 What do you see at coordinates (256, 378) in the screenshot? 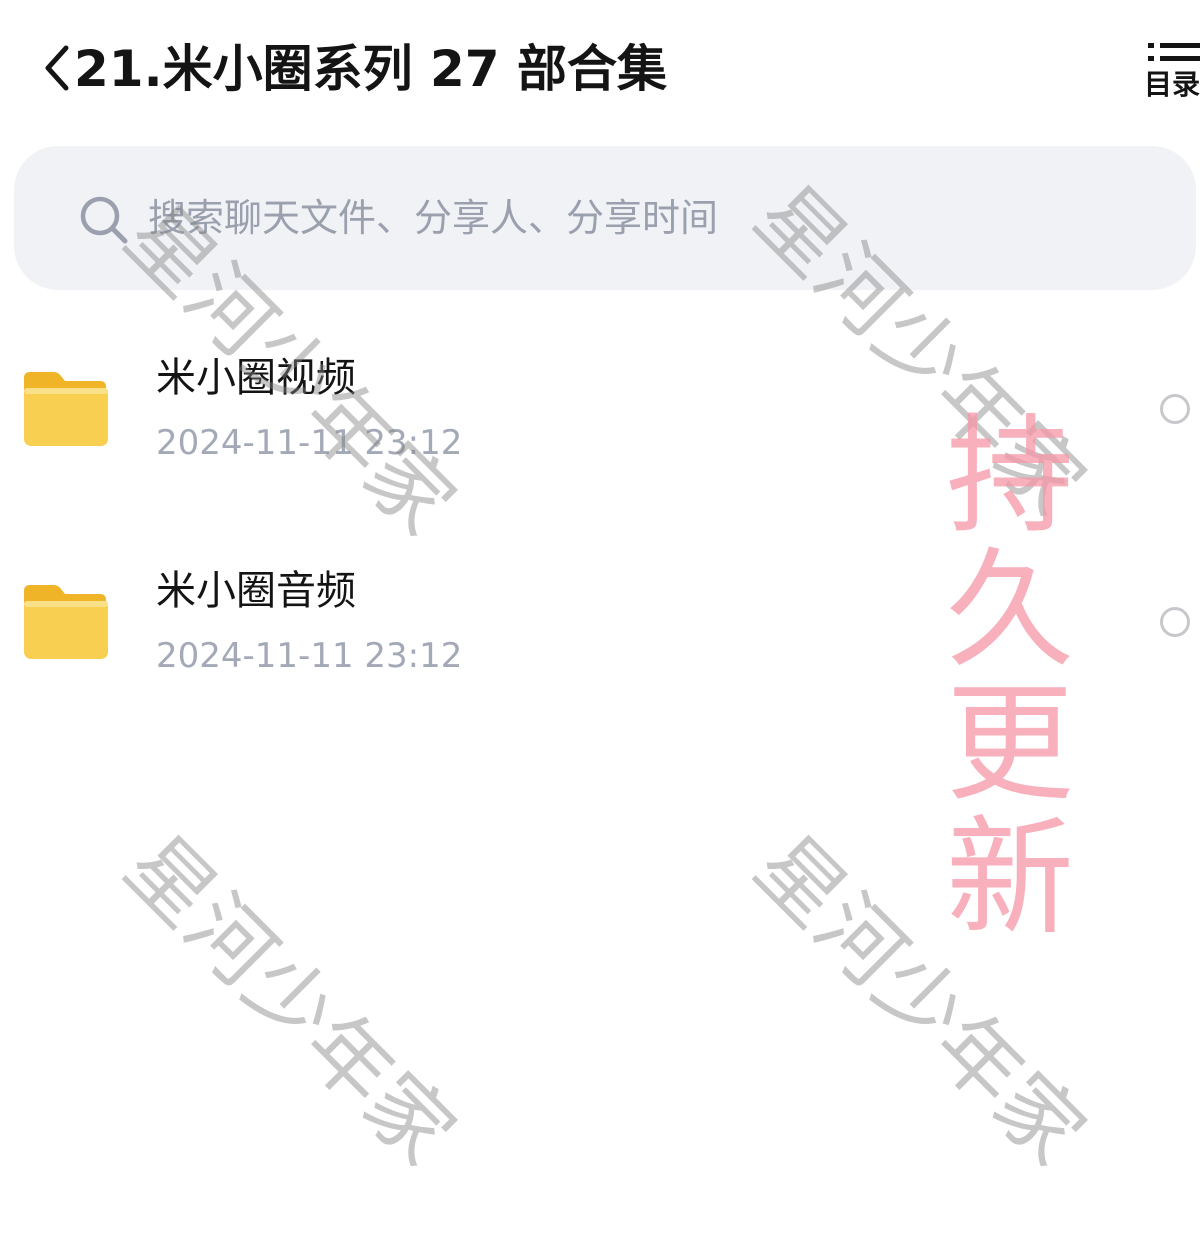
I see `file-name: 米小圈视频` at bounding box center [256, 378].